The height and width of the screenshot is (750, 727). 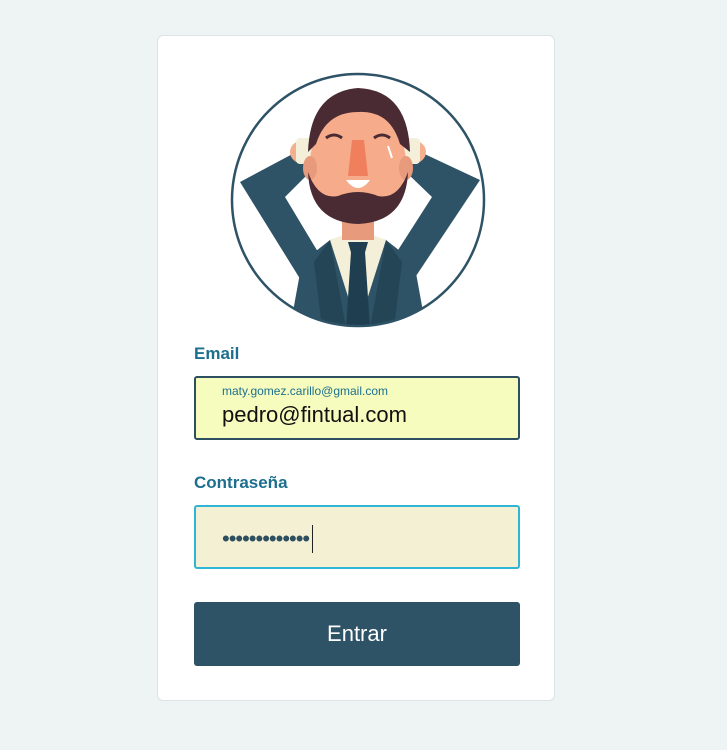 I want to click on email-autofill-hint: maty.gomez.carillo@gmail.com, so click(x=305, y=391).